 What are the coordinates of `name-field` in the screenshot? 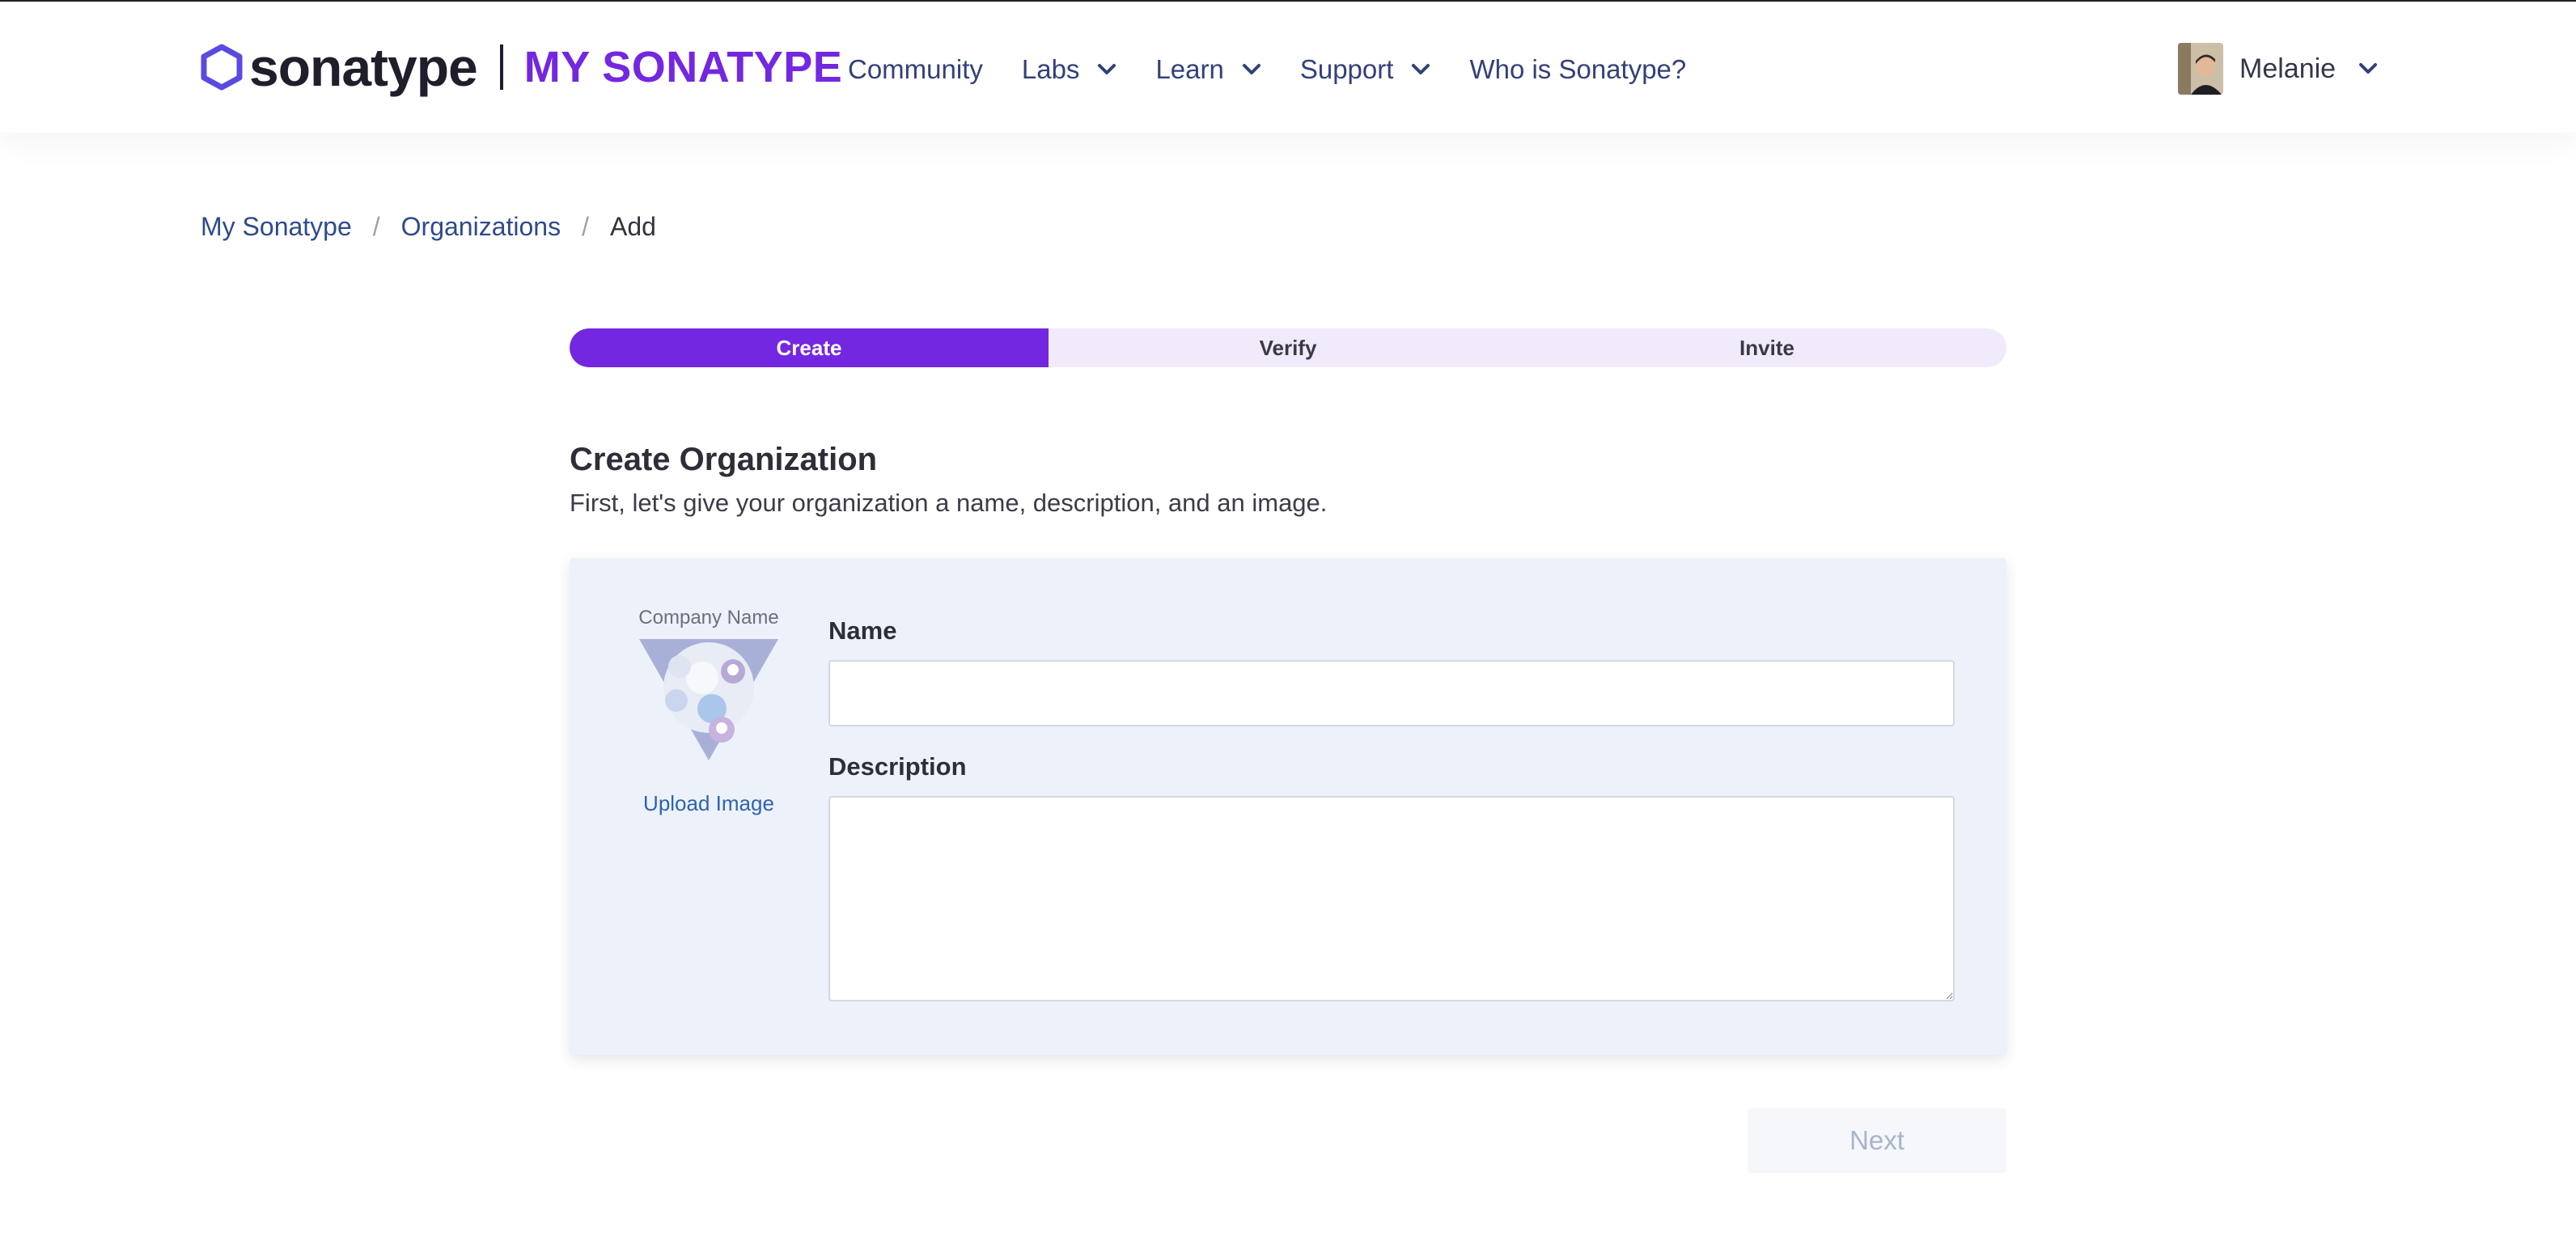 It's located at (1391, 693).